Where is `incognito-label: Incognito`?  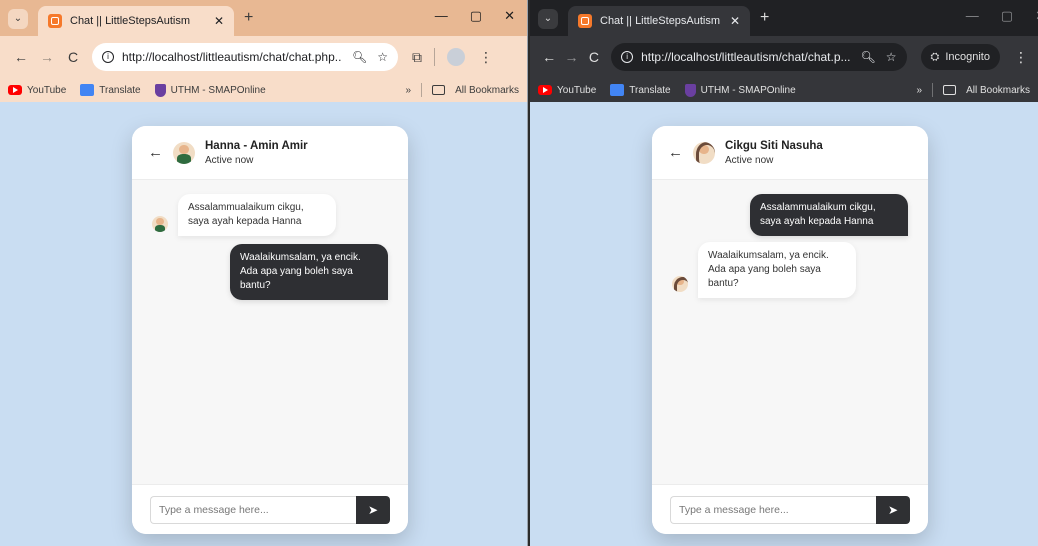 incognito-label: Incognito is located at coordinates (967, 57).